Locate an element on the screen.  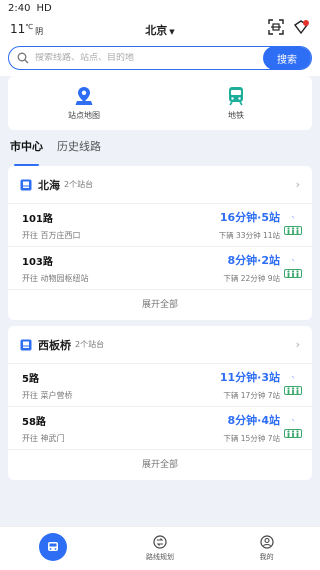
route-name: 103路 is located at coordinates (37, 262).